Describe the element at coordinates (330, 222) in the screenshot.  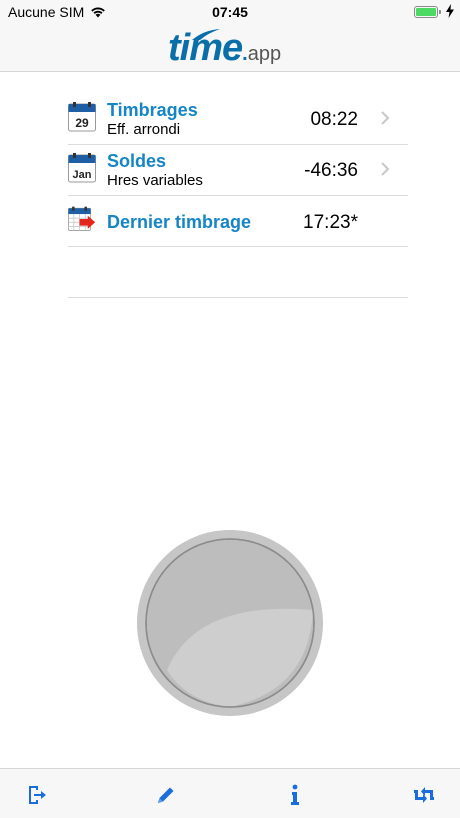
I see `list-item-value: 17:23*` at that location.